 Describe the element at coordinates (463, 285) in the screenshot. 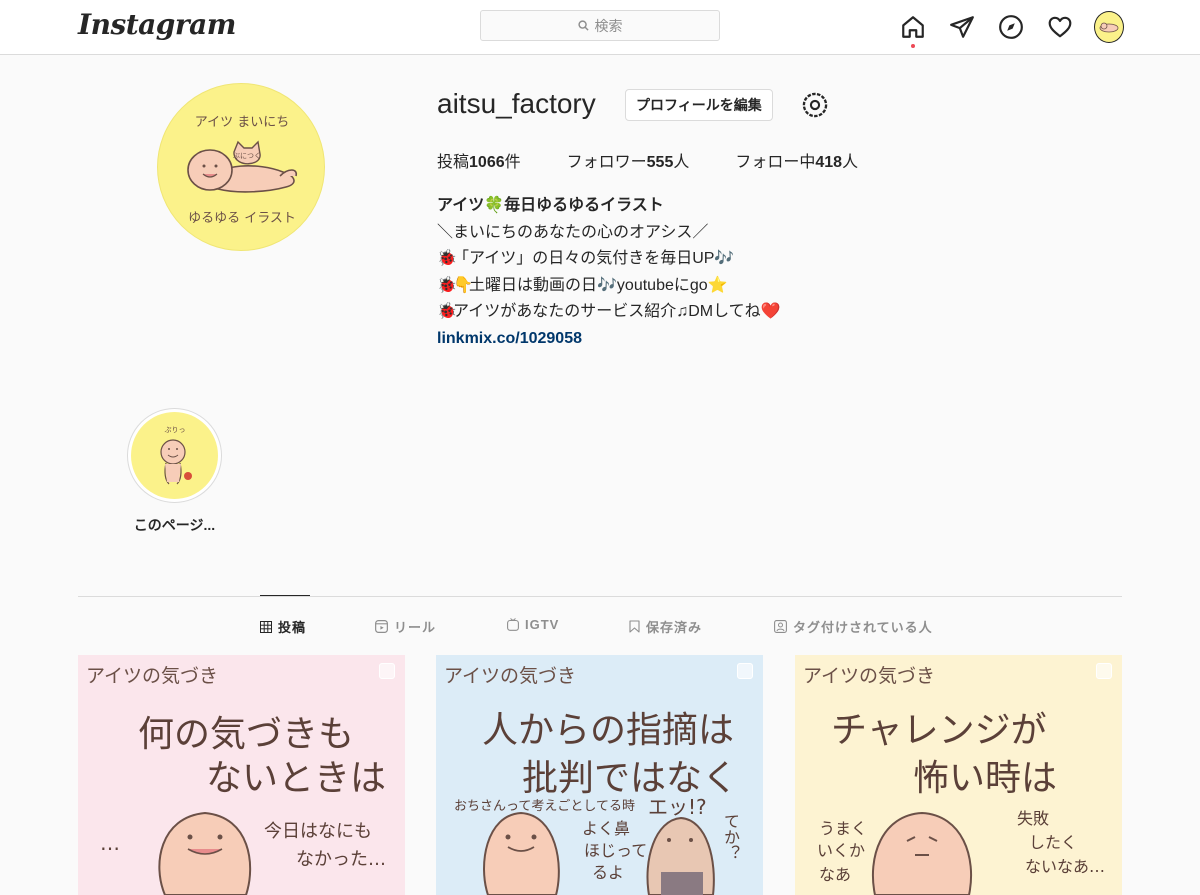

I see `pointing-down-icon: 👇` at that location.